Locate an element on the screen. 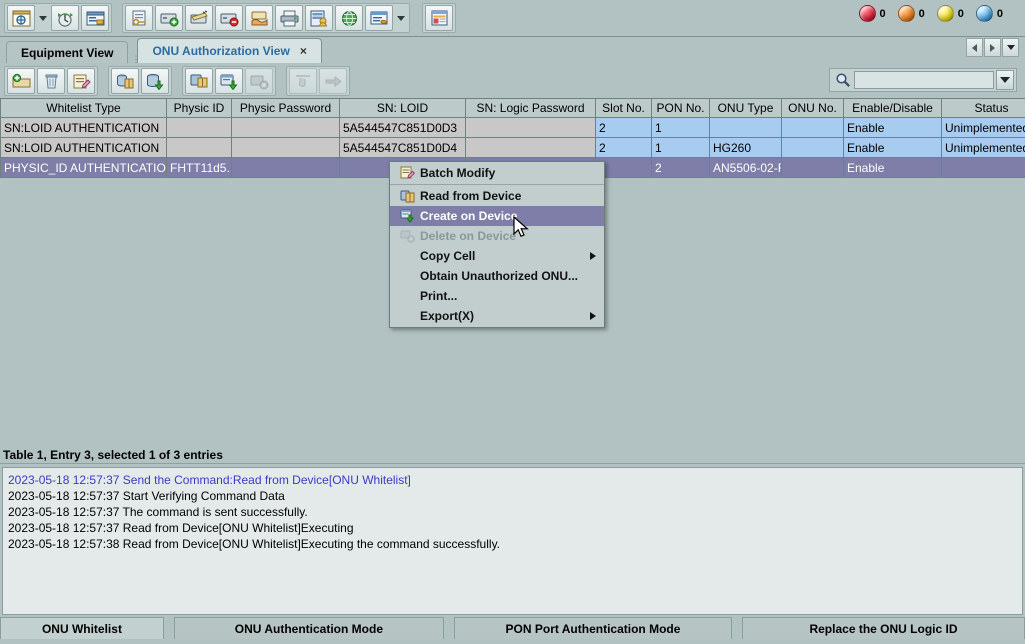 The width and height of the screenshot is (1025, 644). close-icon: × is located at coordinates (303, 51).